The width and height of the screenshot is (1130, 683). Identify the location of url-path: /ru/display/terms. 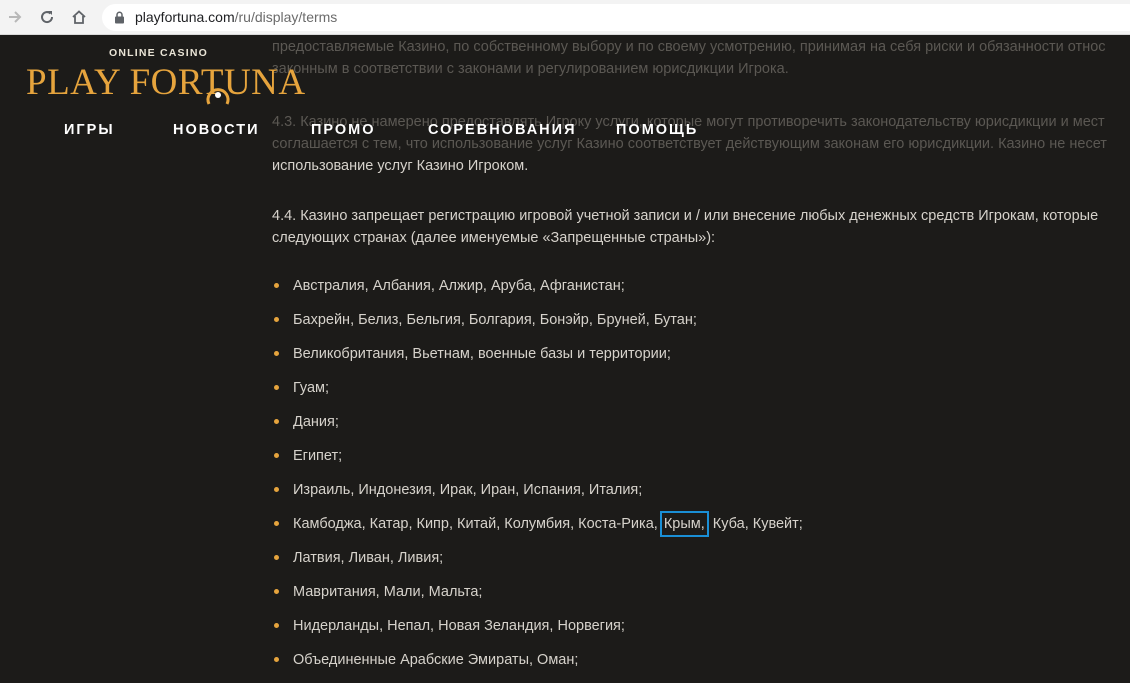
(286, 17).